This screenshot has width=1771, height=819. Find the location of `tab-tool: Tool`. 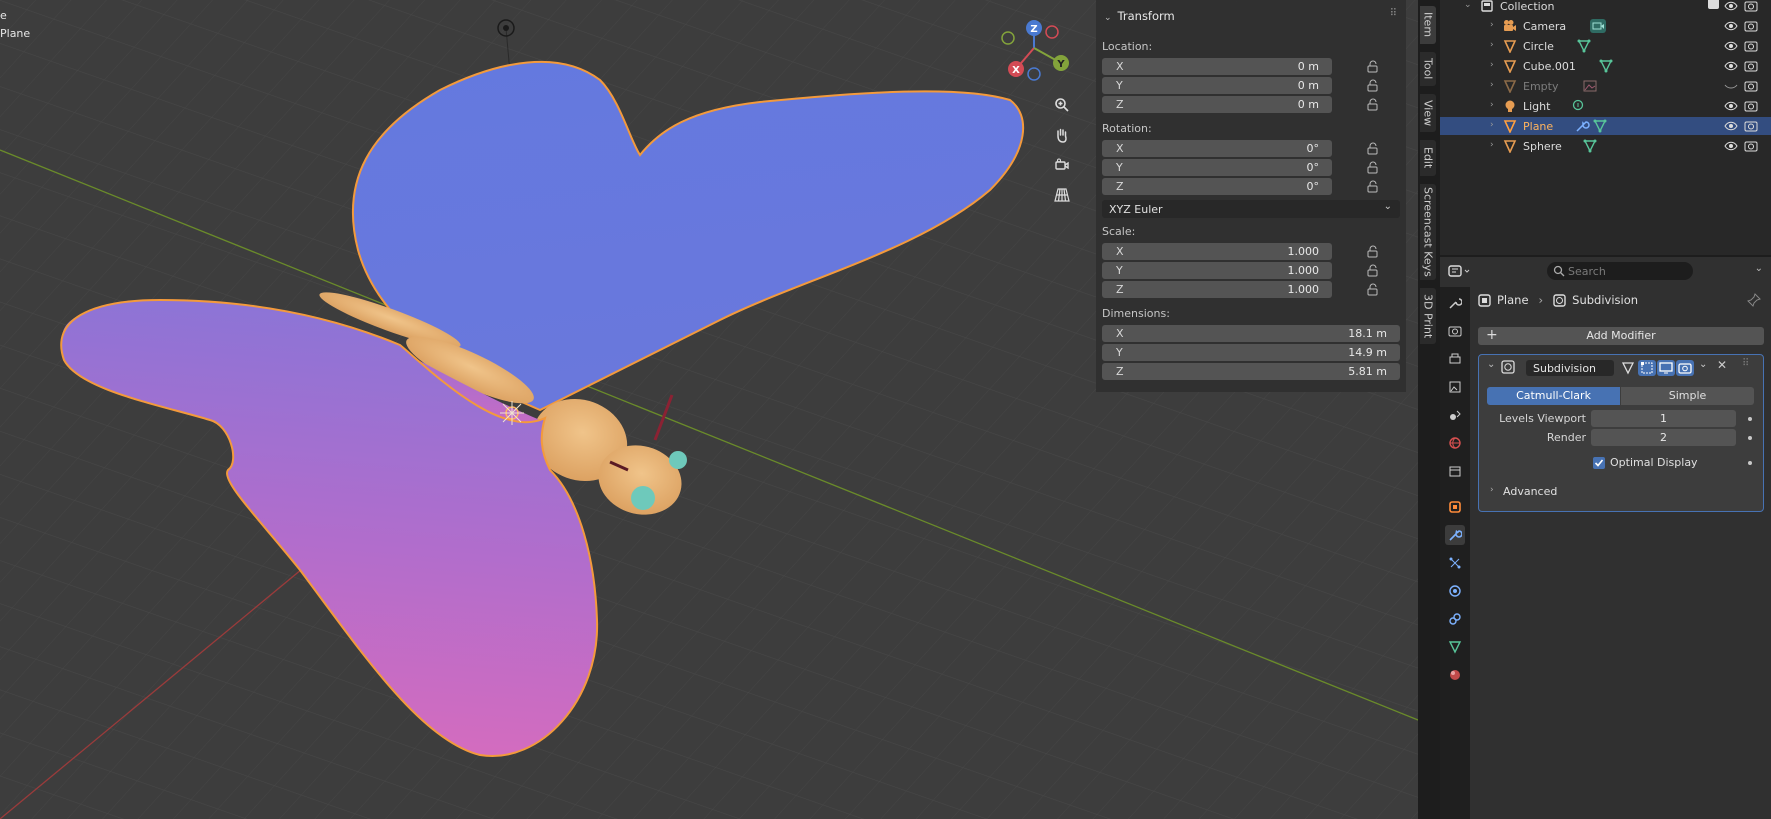

tab-tool: Tool is located at coordinates (1428, 69).